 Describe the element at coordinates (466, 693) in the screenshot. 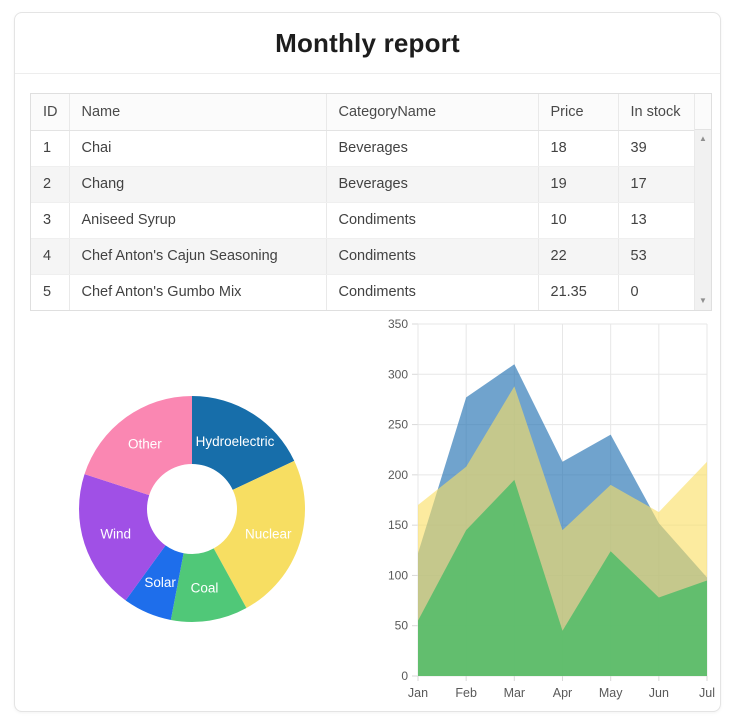

I see `x-axis-label: Feb` at that location.